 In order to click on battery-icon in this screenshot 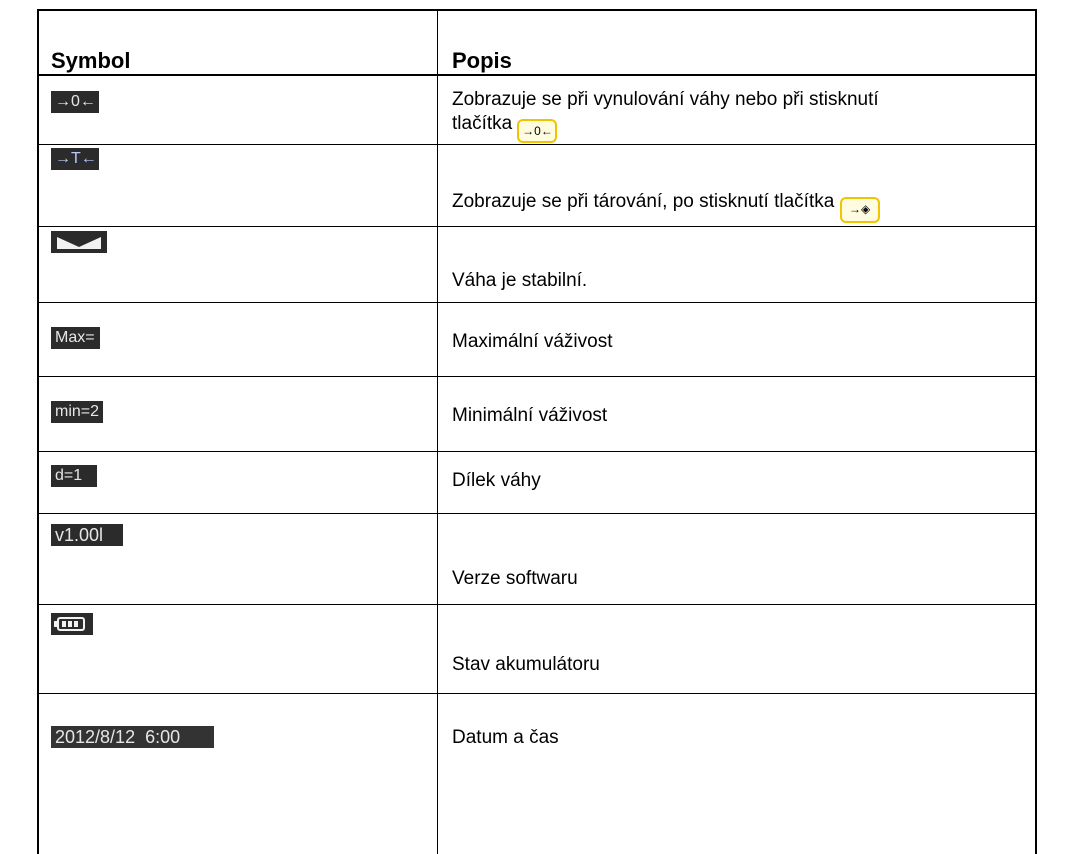, I will do `click(72, 624)`.